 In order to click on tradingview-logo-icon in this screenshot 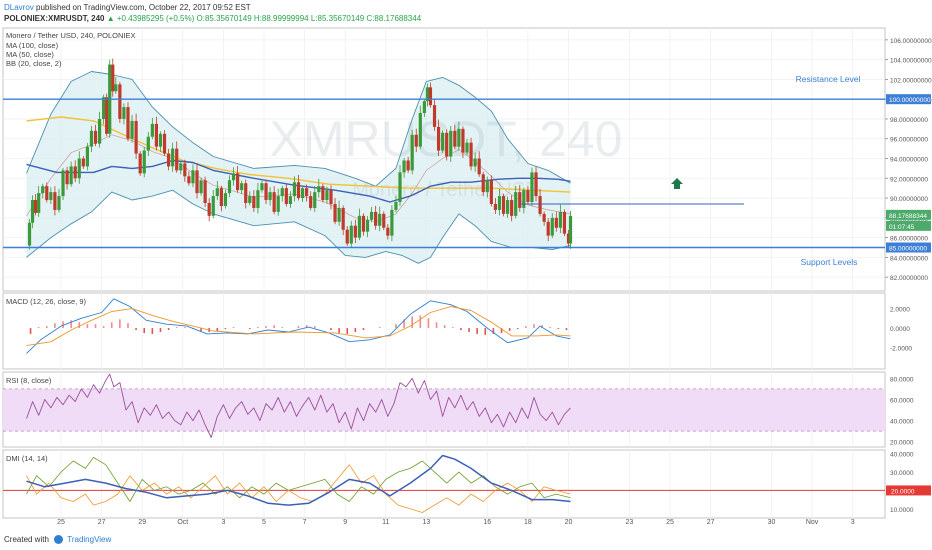, I will do `click(59, 540)`.